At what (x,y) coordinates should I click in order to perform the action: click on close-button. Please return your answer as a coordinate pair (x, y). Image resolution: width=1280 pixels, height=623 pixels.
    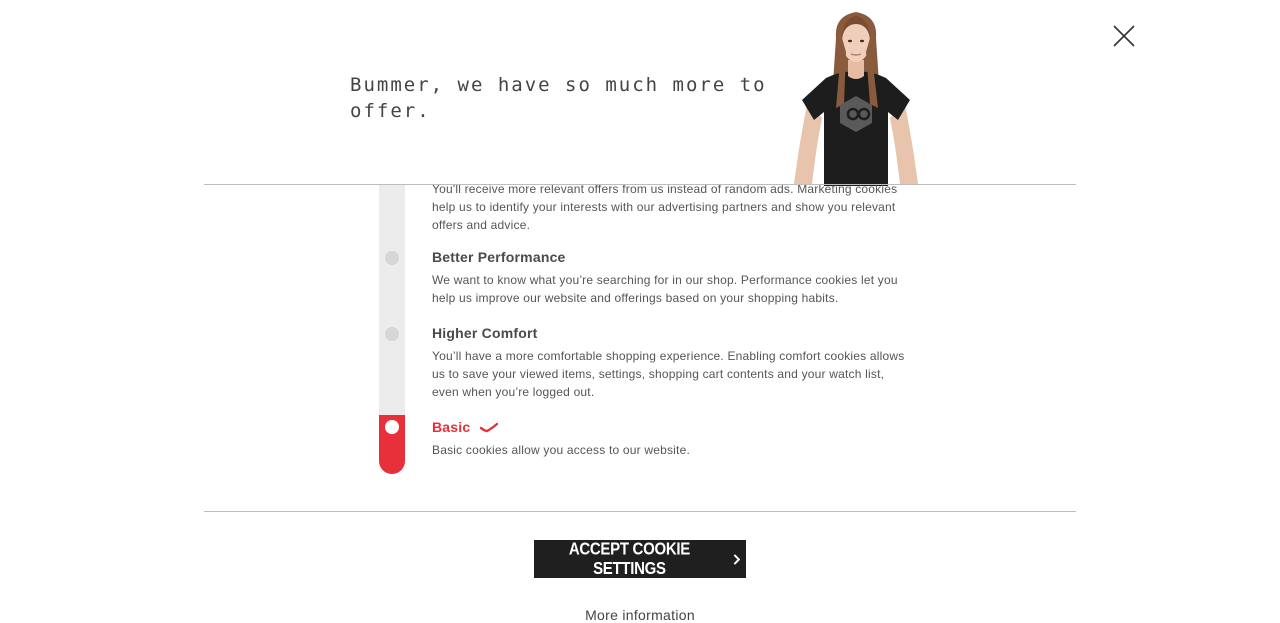
    Looking at the image, I should click on (1124, 36).